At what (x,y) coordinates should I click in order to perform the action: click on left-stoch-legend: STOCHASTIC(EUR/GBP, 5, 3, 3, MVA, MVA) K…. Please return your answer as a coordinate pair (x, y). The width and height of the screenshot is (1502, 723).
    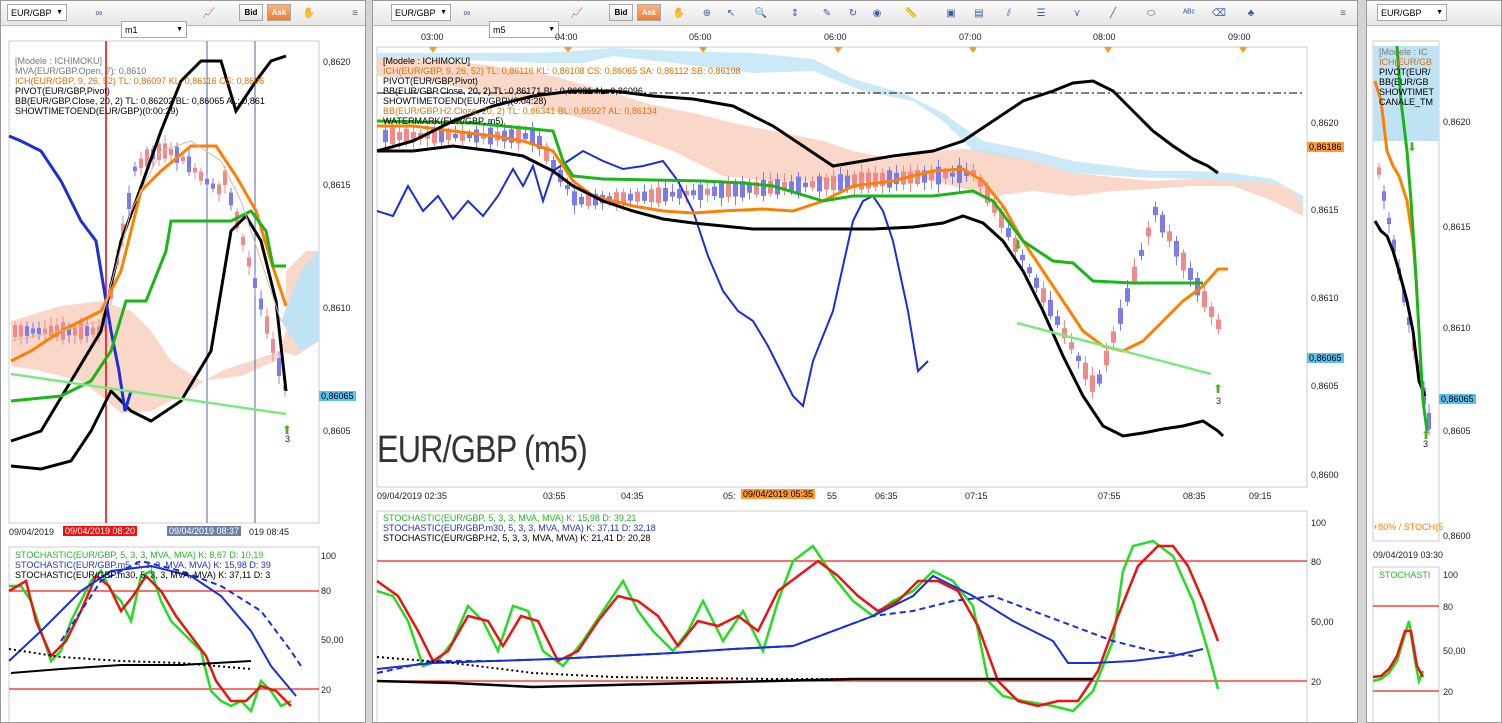
    Looking at the image, I should click on (143, 565).